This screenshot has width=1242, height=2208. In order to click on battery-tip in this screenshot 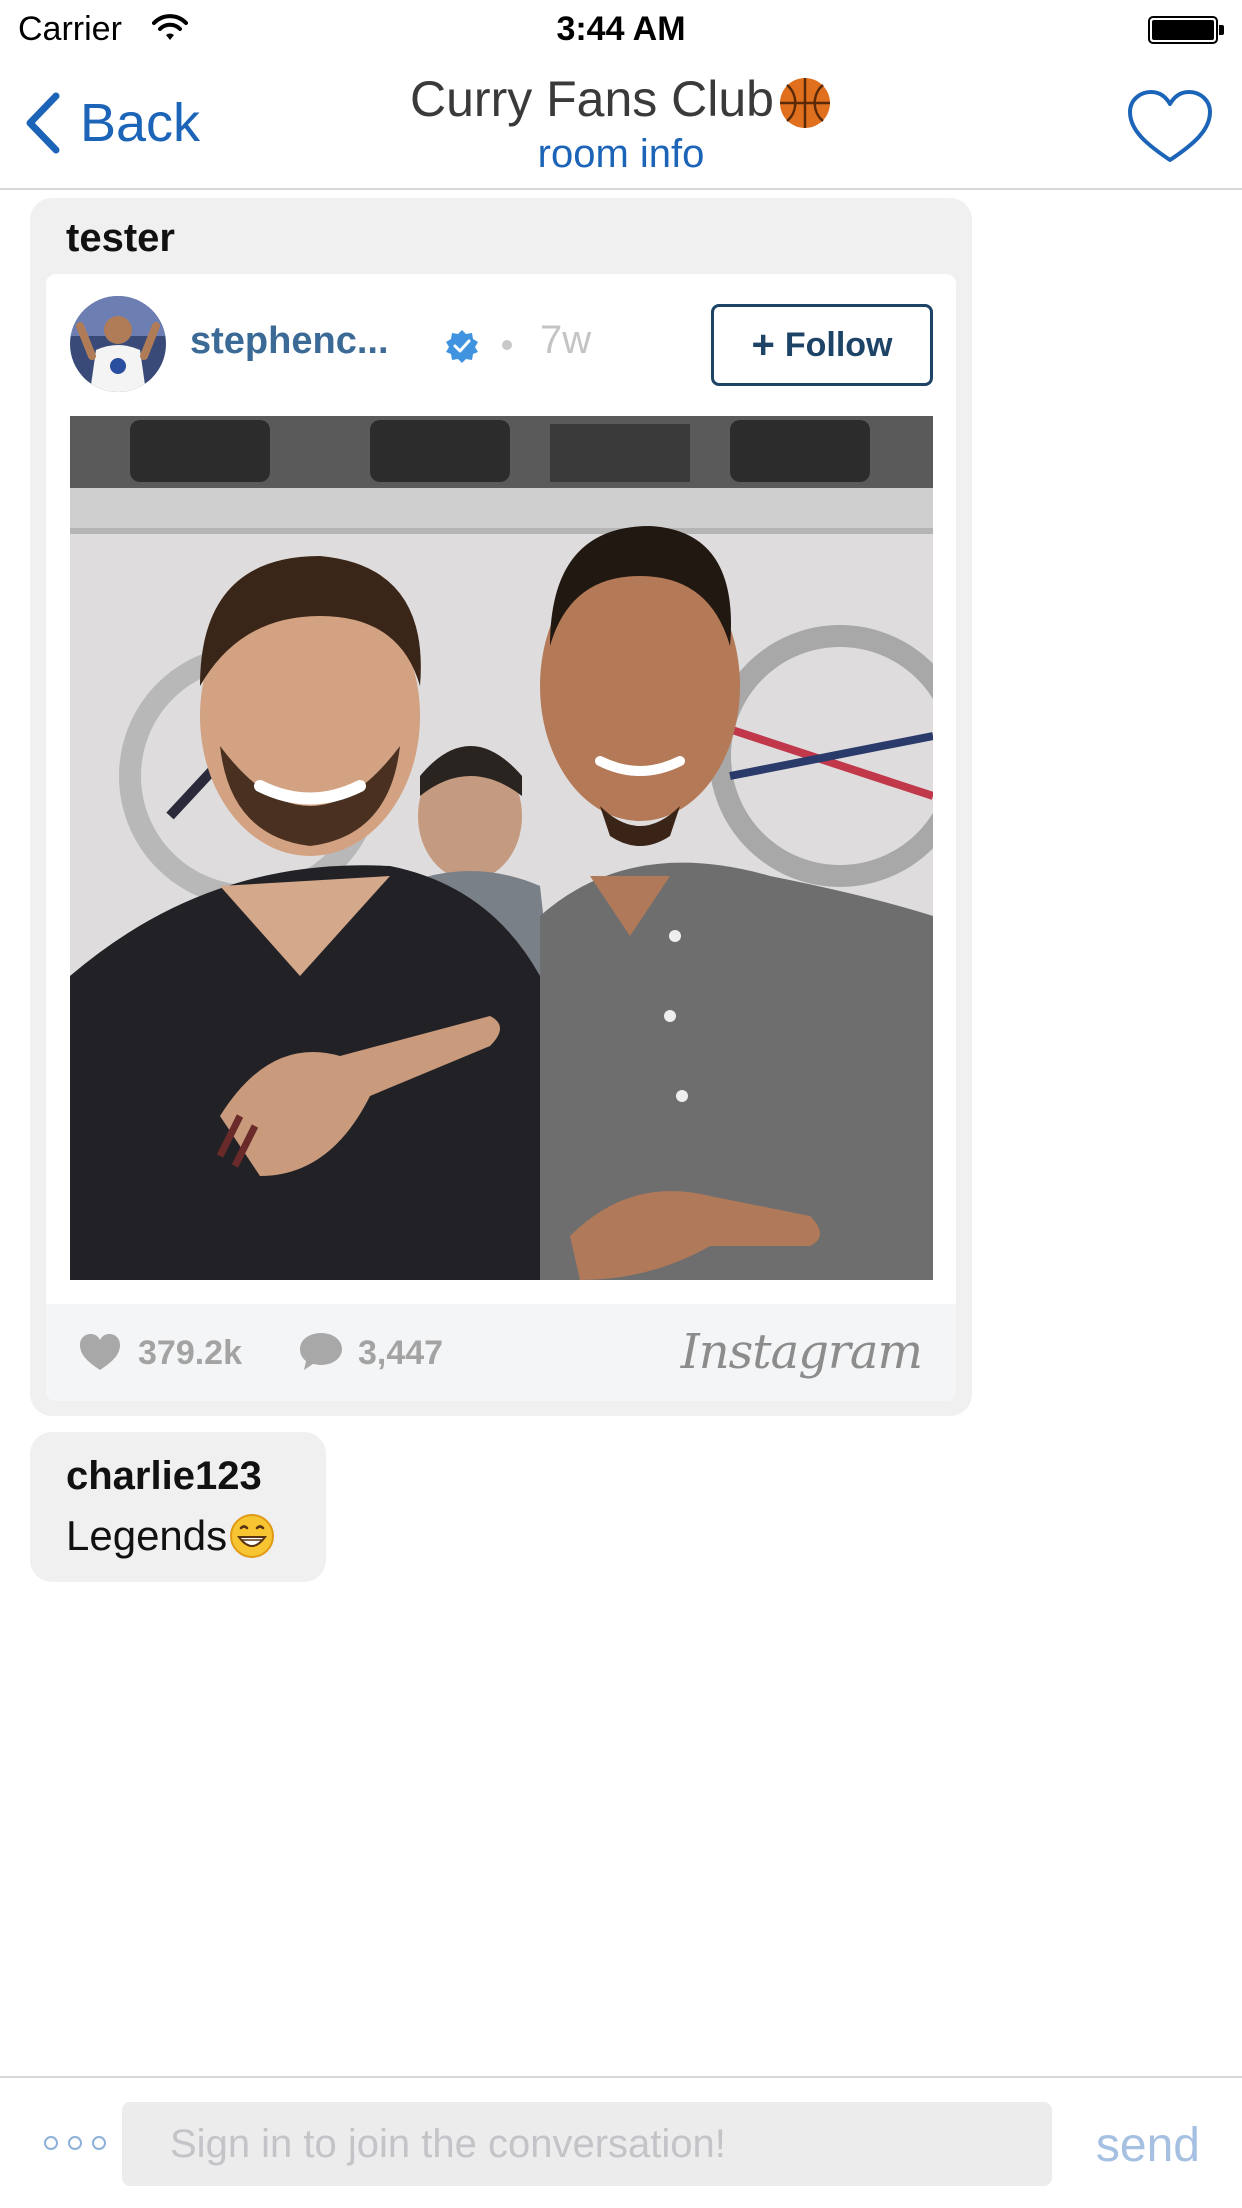, I will do `click(1221, 30)`.